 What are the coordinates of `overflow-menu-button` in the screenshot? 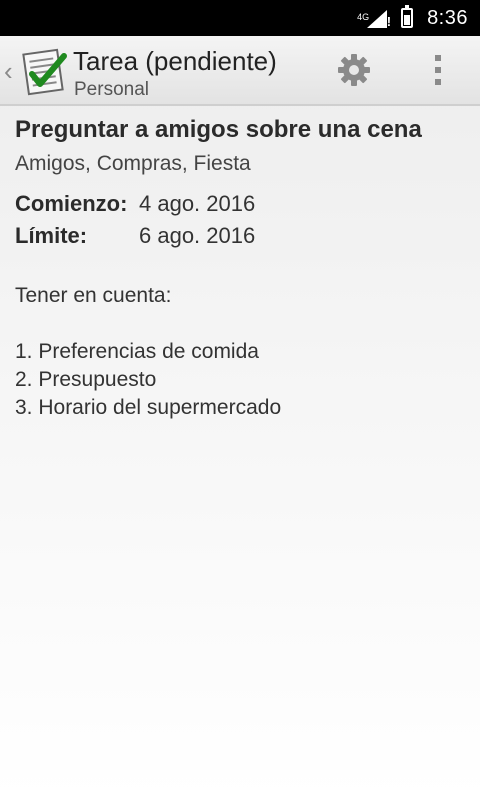 It's located at (438, 72).